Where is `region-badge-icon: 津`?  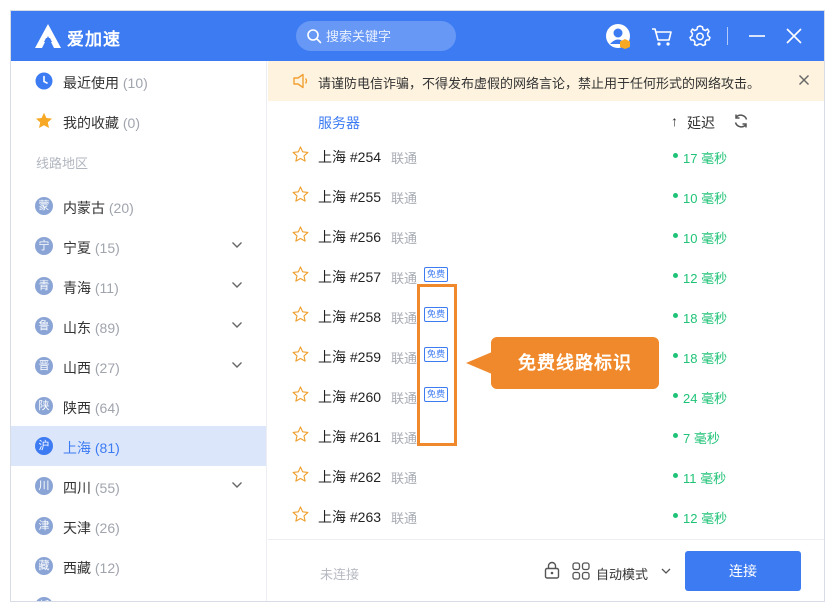 region-badge-icon: 津 is located at coordinates (44, 526).